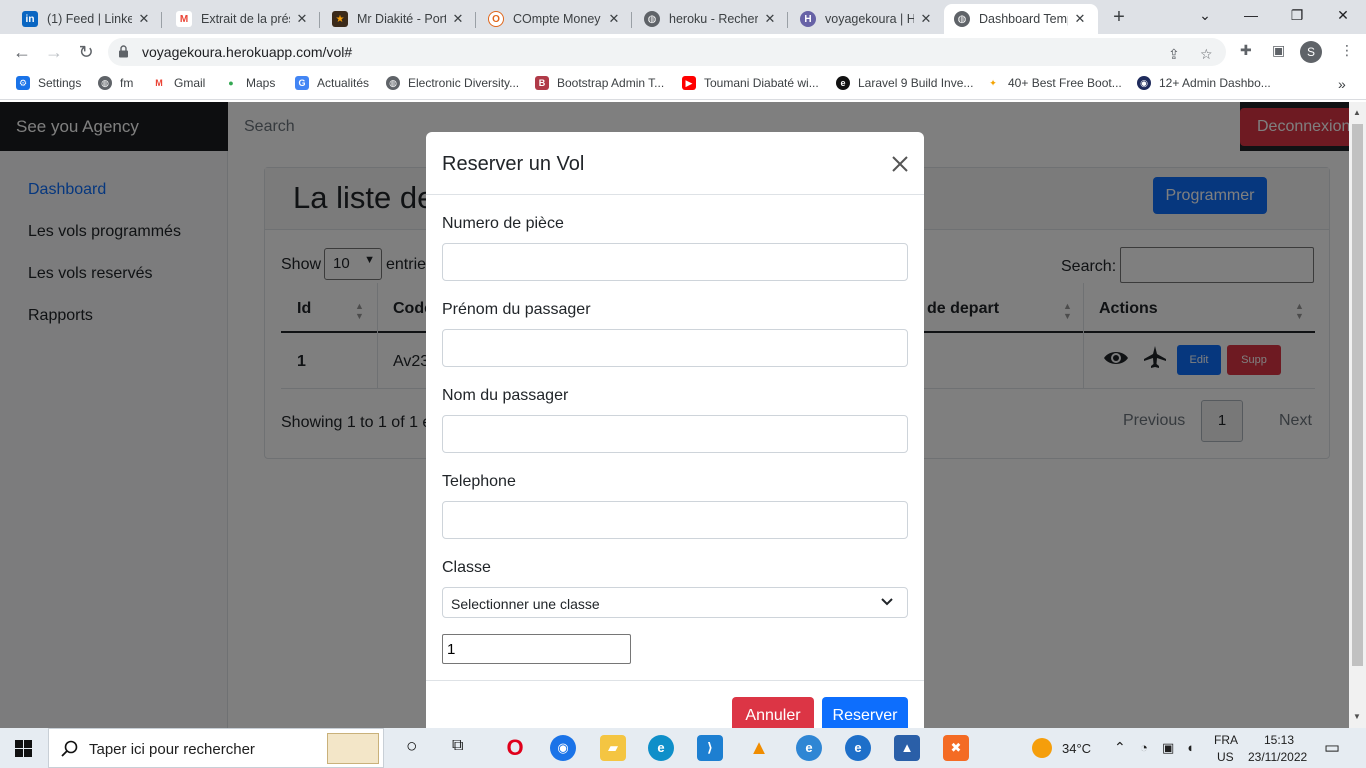 Image resolution: width=1366 pixels, height=768 pixels. I want to click on minimize-button: —, so click(1251, 15).